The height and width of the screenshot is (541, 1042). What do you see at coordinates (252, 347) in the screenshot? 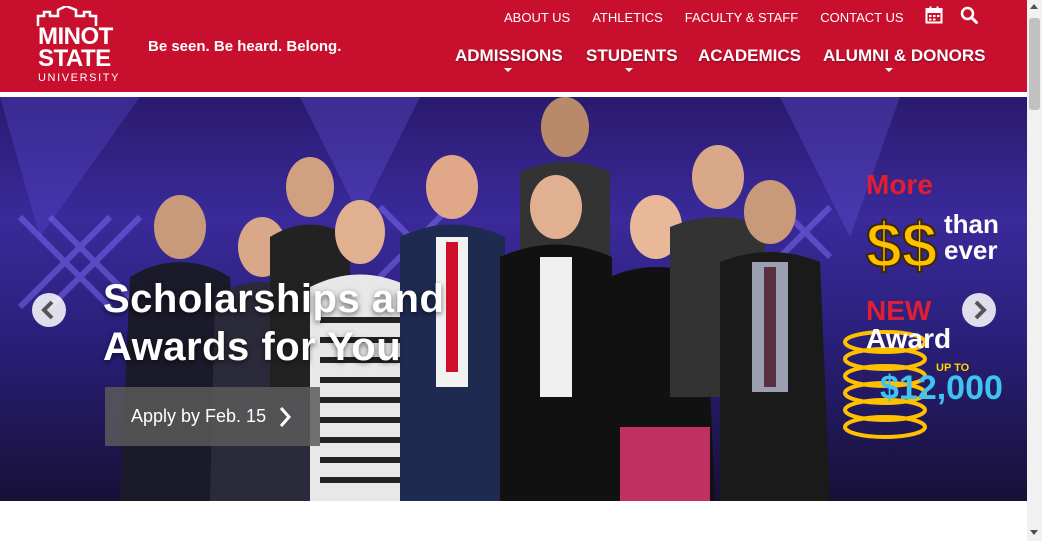
I see `hero-title-line-2: Awards for You` at bounding box center [252, 347].